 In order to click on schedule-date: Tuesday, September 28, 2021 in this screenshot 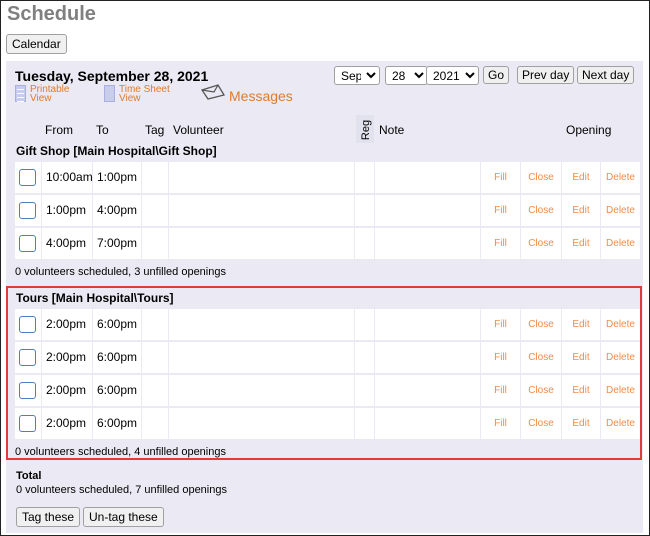, I will do `click(112, 76)`.